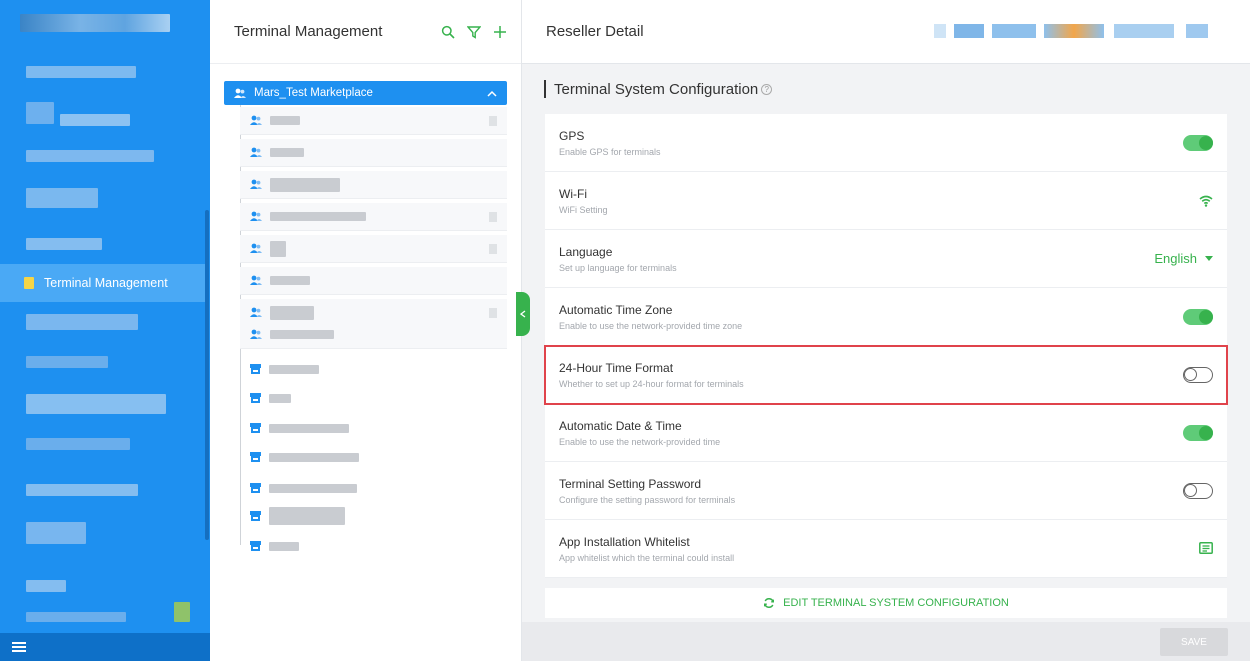 Image resolution: width=1250 pixels, height=661 pixels. I want to click on tree-root-node: Mars_Test Marketplace, so click(365, 93).